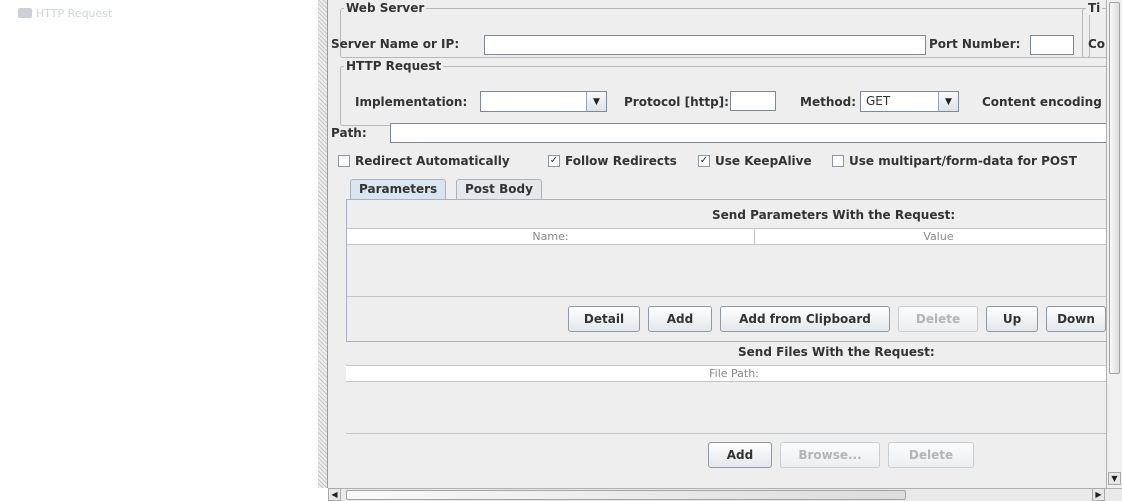  I want to click on vertical-scrollbar: ▼, so click(1114, 244).